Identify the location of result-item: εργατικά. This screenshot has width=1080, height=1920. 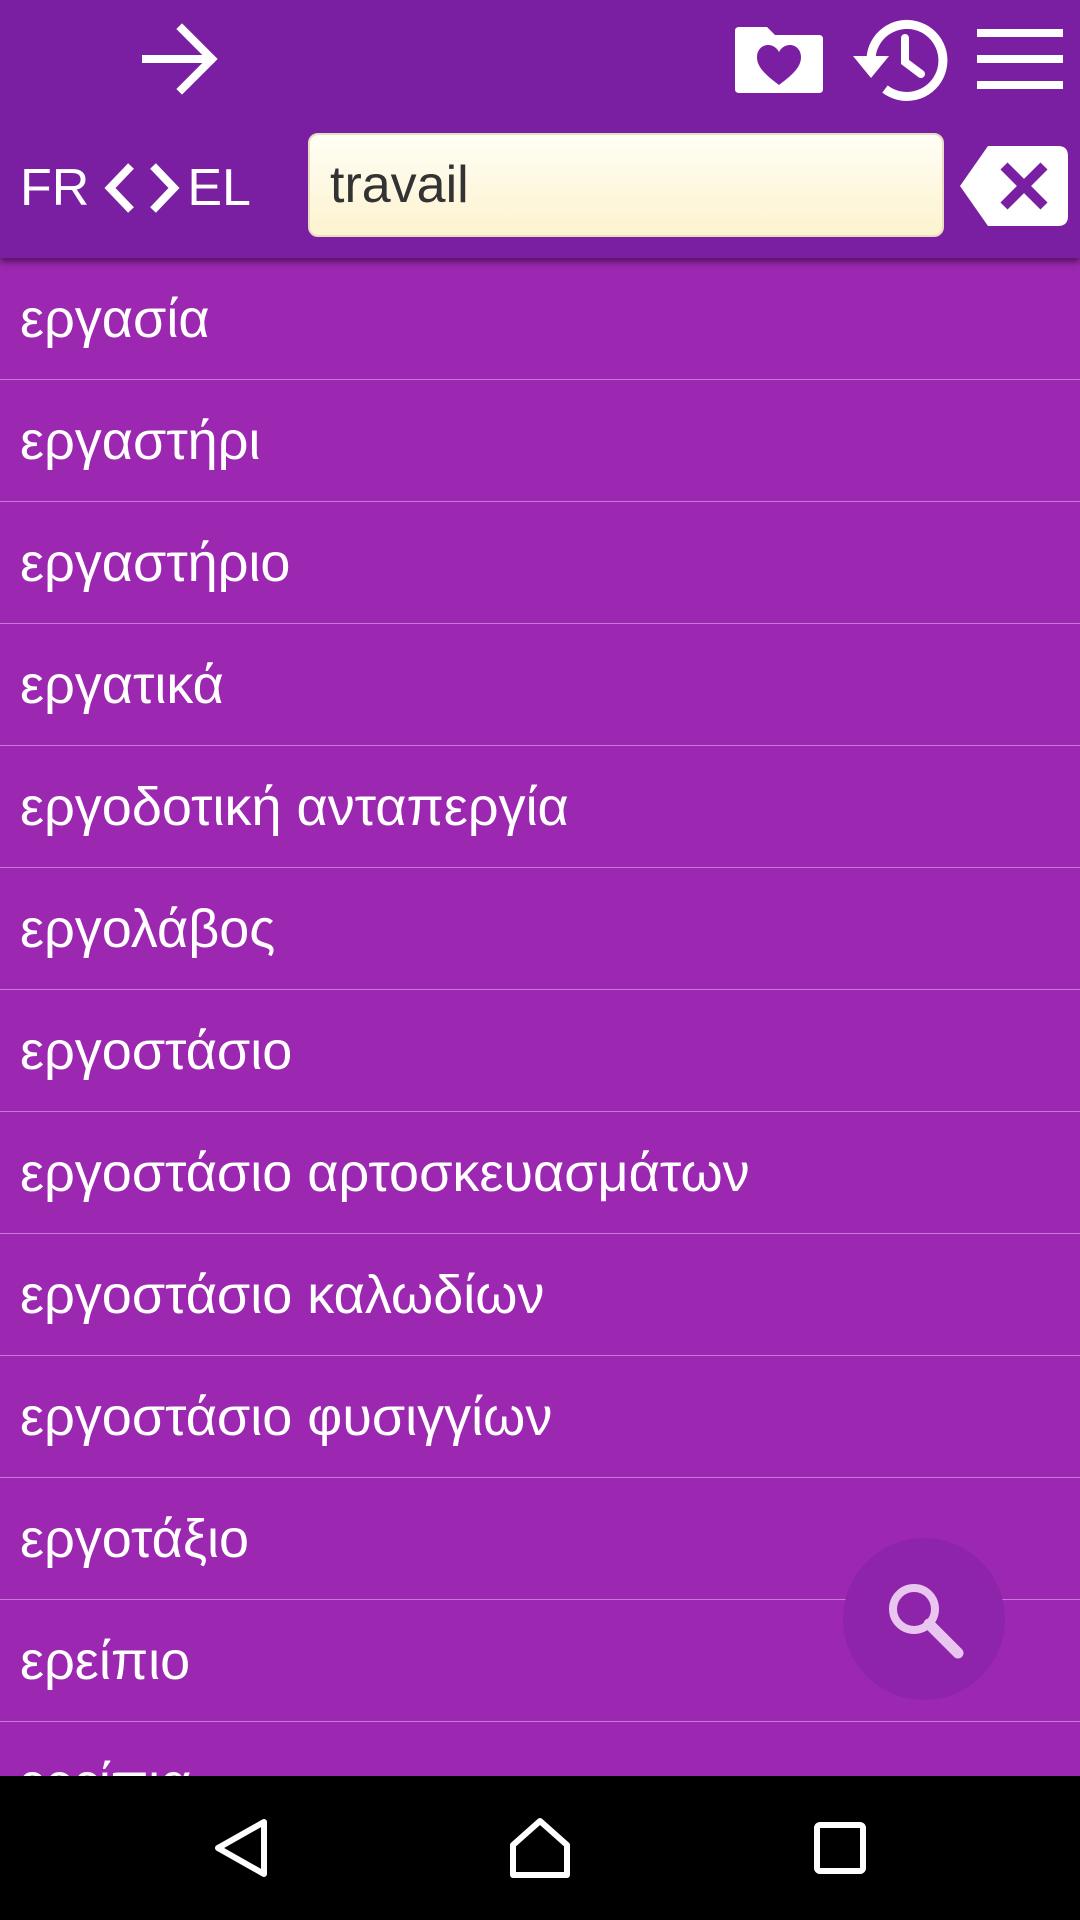
(540, 685).